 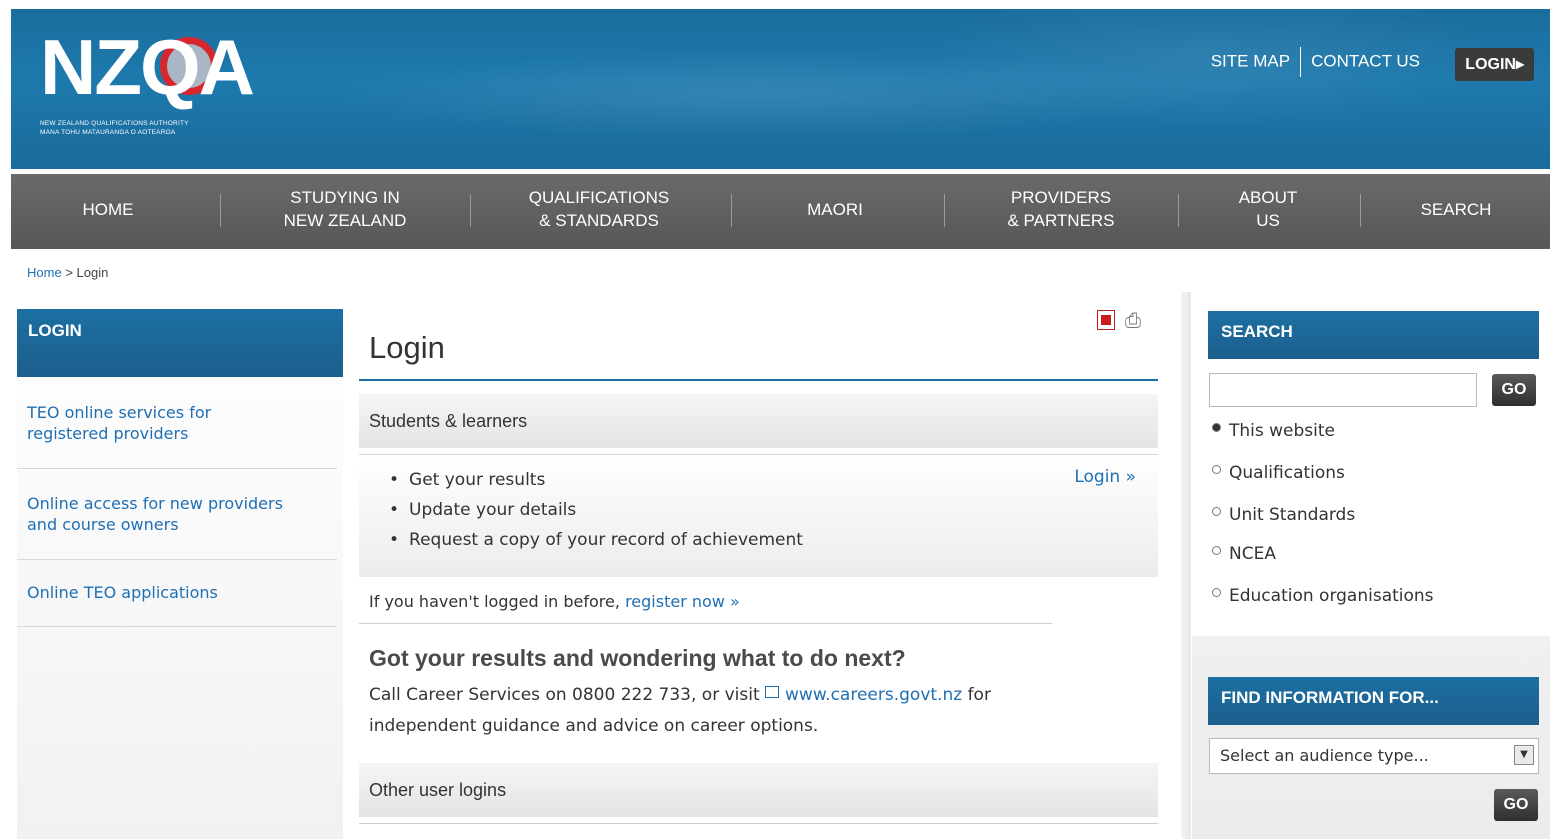 What do you see at coordinates (1365, 60) in the screenshot?
I see `contact-us-link: CONTACT US` at bounding box center [1365, 60].